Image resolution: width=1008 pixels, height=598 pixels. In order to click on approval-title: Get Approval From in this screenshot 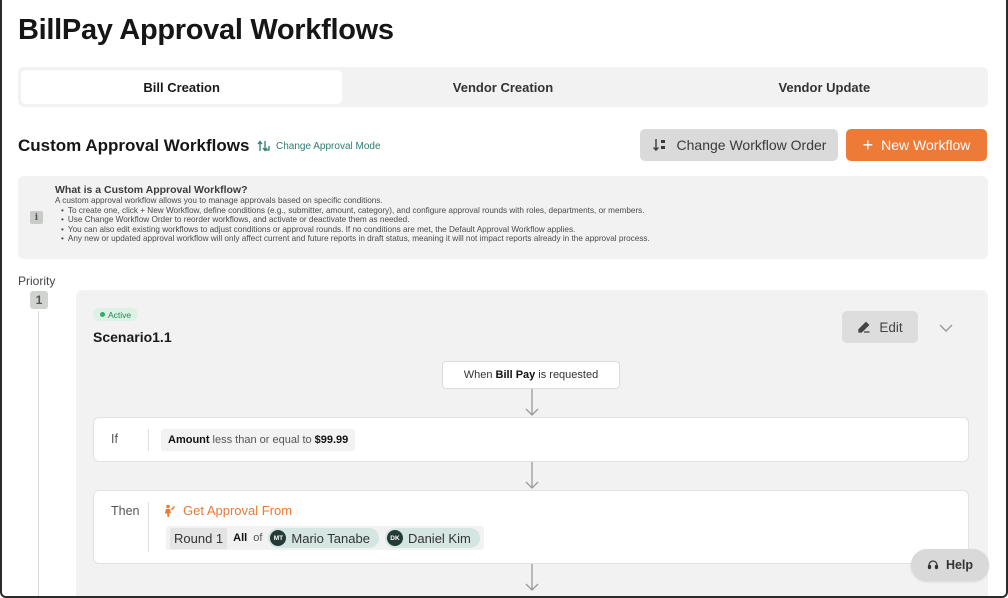, I will do `click(227, 510)`.